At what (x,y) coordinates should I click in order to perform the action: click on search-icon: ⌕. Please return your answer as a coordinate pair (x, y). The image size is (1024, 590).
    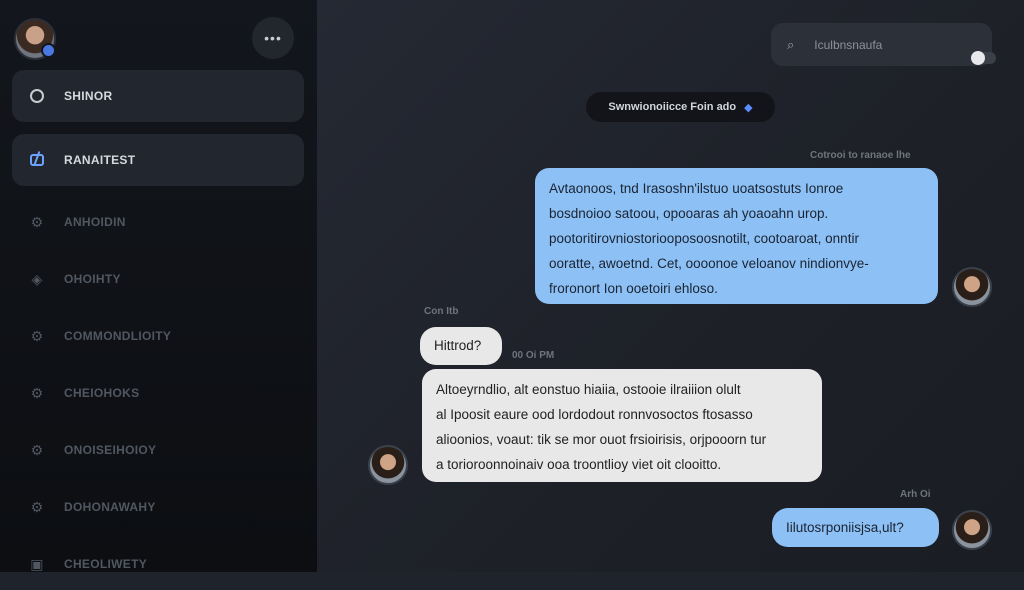
    Looking at the image, I should click on (791, 44).